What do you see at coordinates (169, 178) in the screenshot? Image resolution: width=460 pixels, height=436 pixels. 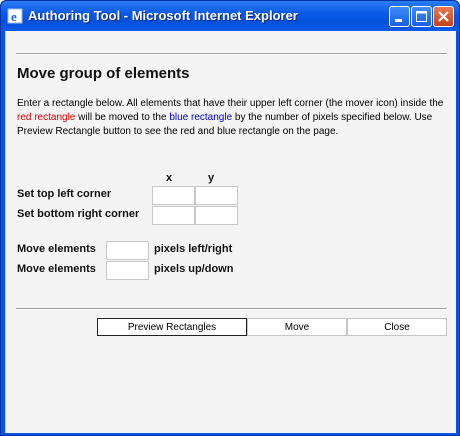 I see `column-header-x: x` at bounding box center [169, 178].